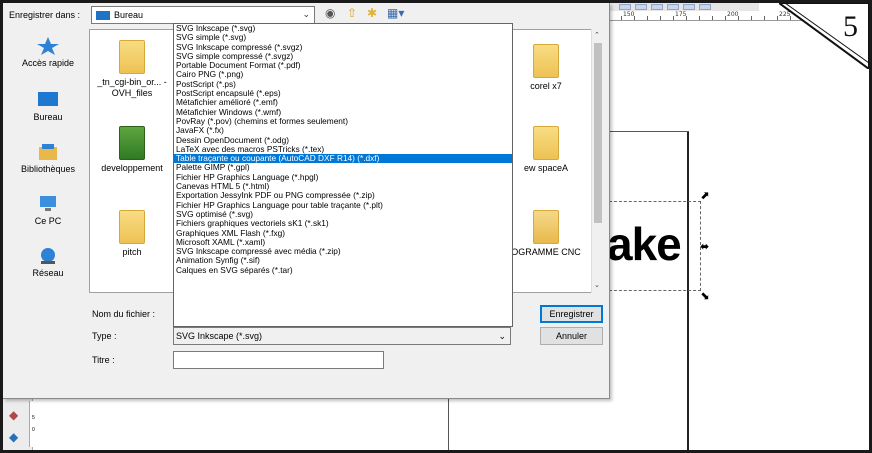 The height and width of the screenshot is (453, 872). What do you see at coordinates (48, 273) in the screenshot?
I see `place-label: Réseau` at bounding box center [48, 273].